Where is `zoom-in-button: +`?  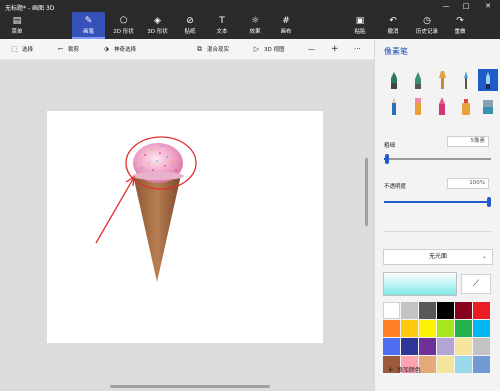
zoom-in-button: + is located at coordinates (335, 49).